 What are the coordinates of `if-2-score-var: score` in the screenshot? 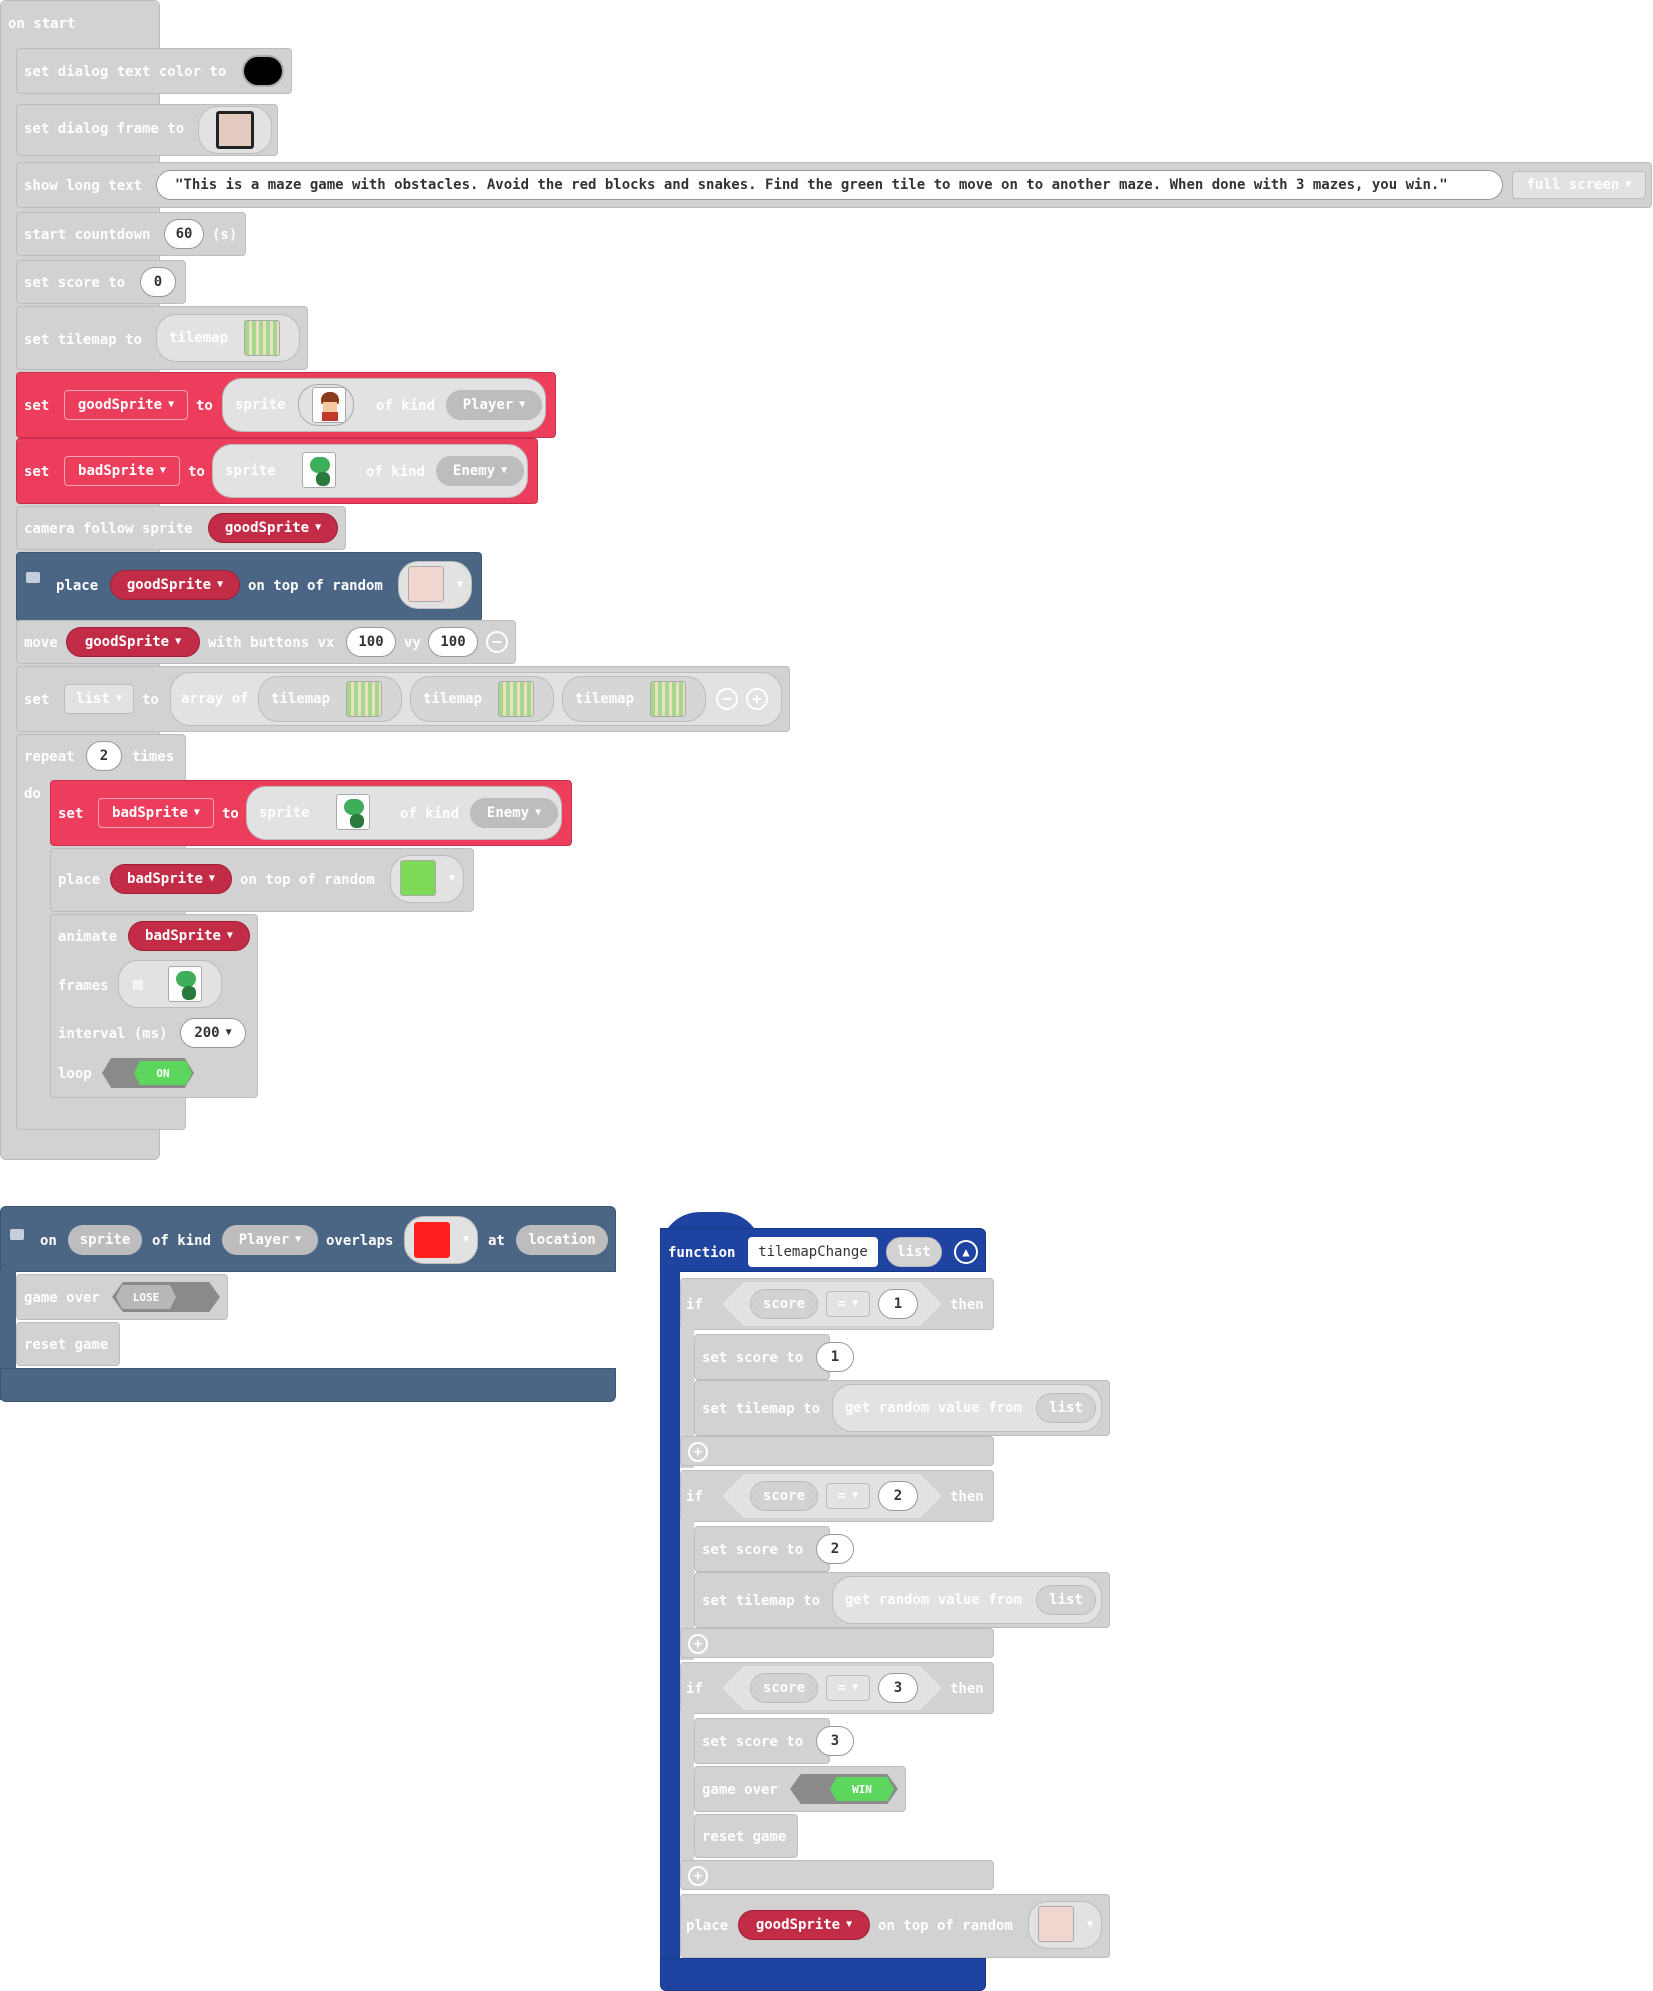 It's located at (784, 1496).